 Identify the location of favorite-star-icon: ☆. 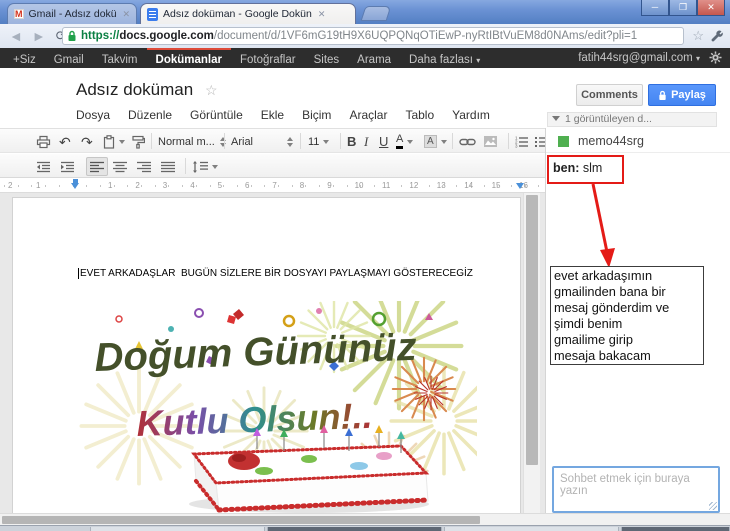
(211, 90).